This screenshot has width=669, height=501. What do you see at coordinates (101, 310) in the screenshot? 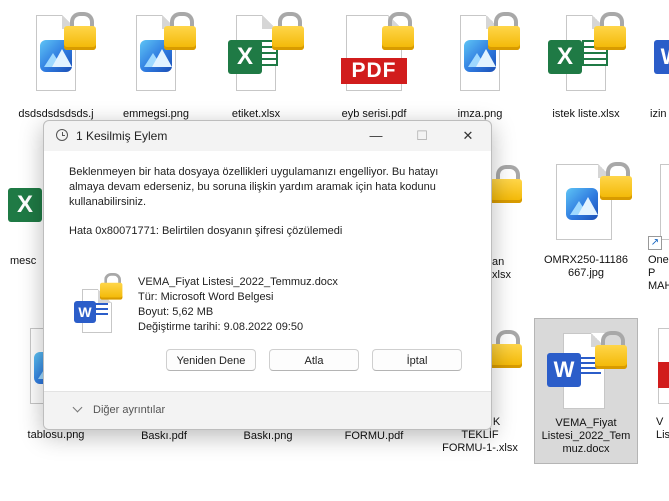
I see `word-lines-icon` at bounding box center [101, 310].